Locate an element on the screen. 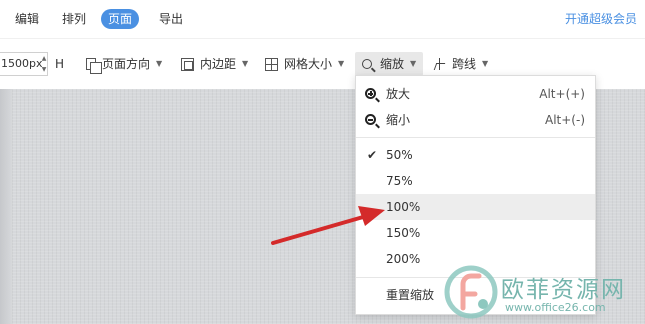 The width and height of the screenshot is (645, 324). page-orientation-dropdown: 页面方向 ▼ is located at coordinates (124, 64).